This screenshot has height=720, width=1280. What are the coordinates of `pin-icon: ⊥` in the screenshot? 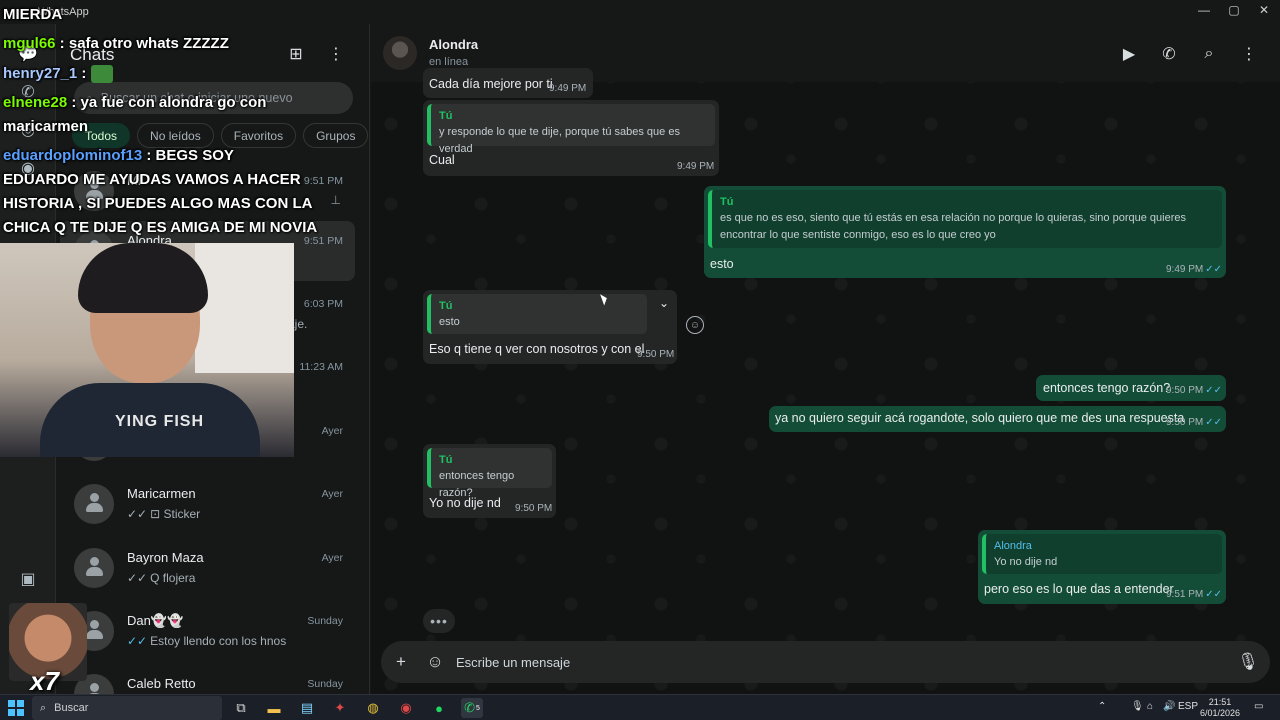 It's located at (335, 200).